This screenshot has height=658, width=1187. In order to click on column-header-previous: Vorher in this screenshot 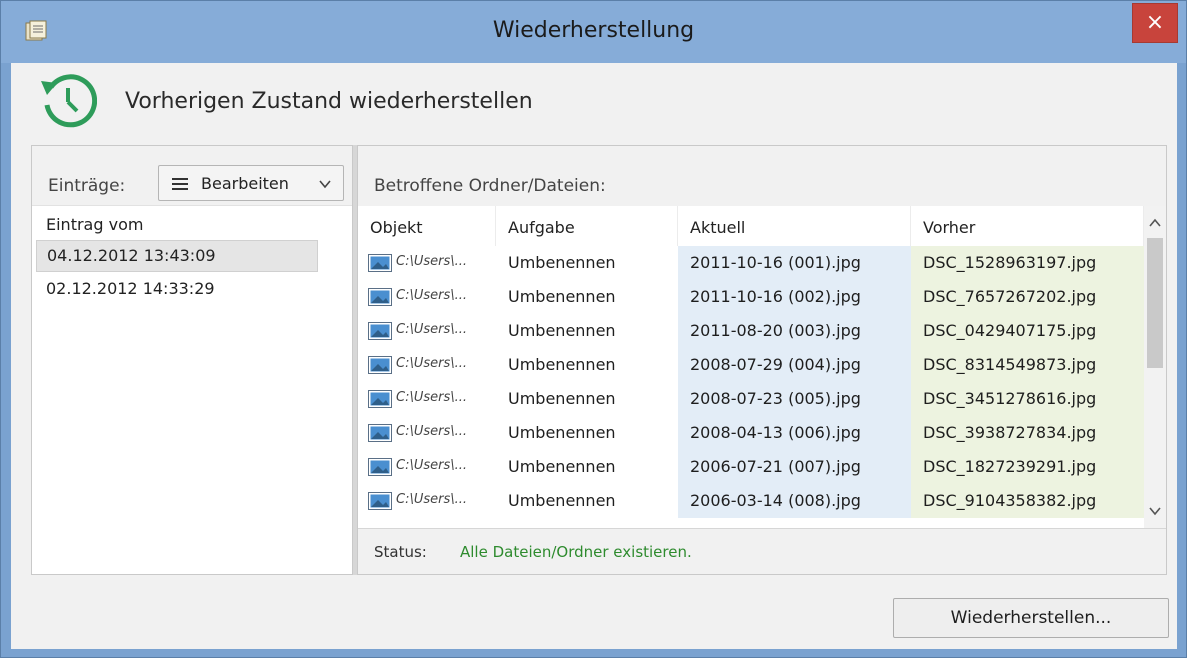, I will do `click(1027, 226)`.